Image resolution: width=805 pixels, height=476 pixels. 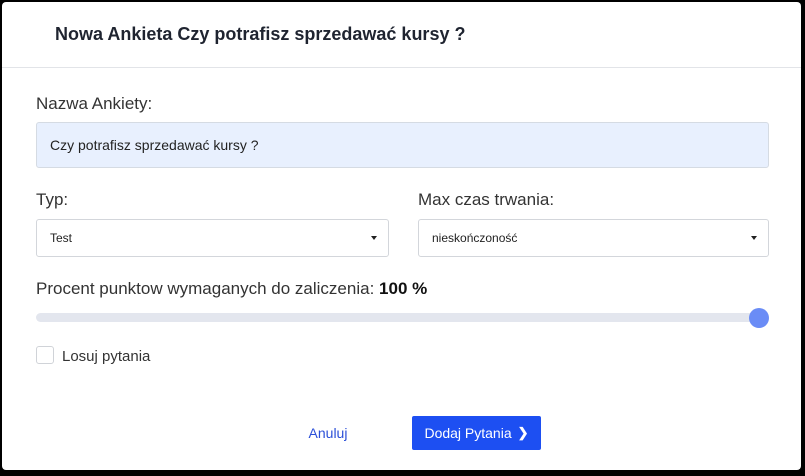 I want to click on pass-percent-value: 100 %, so click(x=403, y=288).